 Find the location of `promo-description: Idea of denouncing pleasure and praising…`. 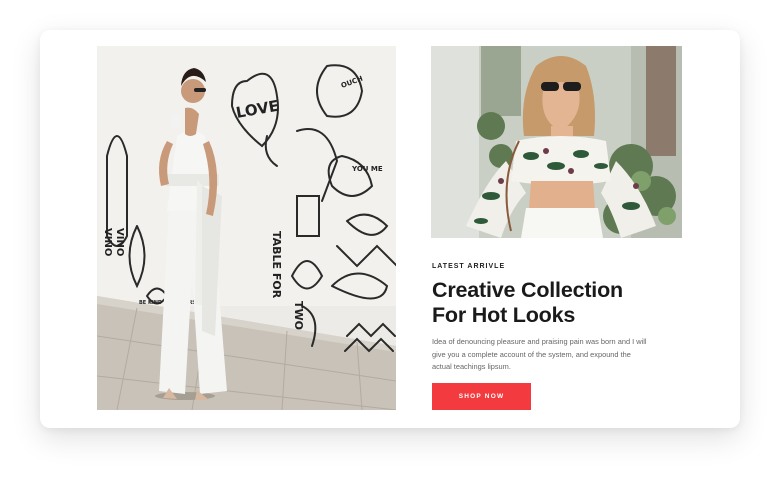

promo-description: Idea of denouncing pleasure and praising… is located at coordinates (539, 354).